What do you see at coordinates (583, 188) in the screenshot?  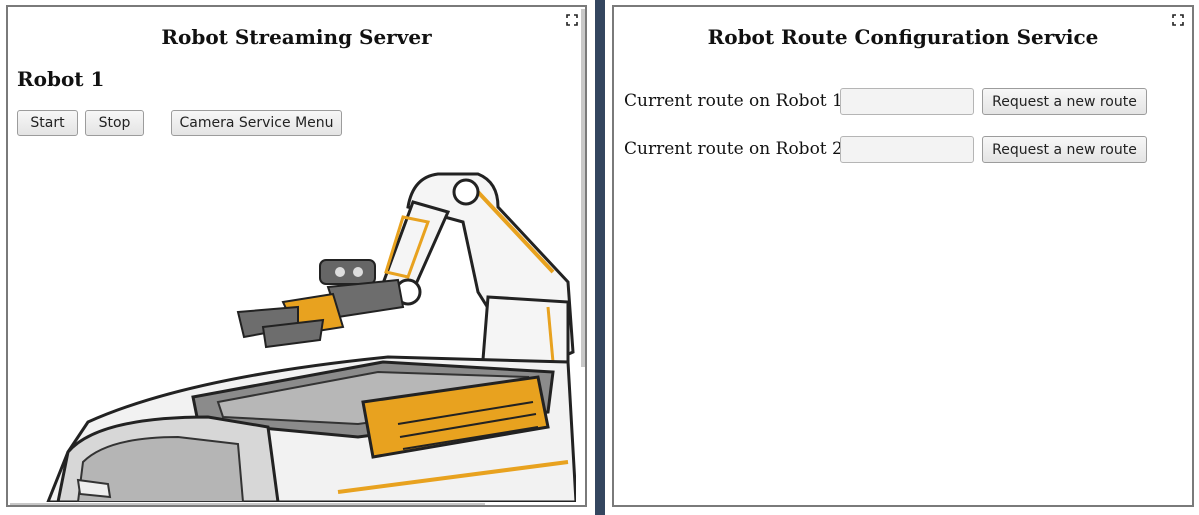 I see `vertical-scrollbar` at bounding box center [583, 188].